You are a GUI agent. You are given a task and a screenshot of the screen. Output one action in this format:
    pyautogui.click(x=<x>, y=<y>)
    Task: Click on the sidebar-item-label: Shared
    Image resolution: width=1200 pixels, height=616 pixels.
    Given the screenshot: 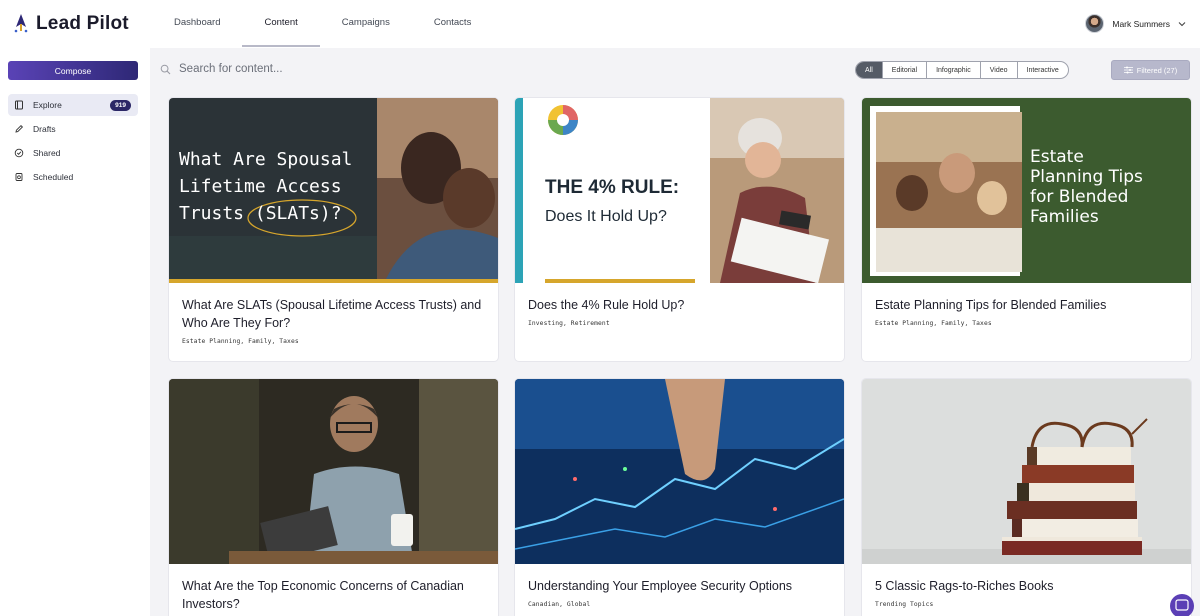 What is the action you would take?
    pyautogui.click(x=47, y=153)
    